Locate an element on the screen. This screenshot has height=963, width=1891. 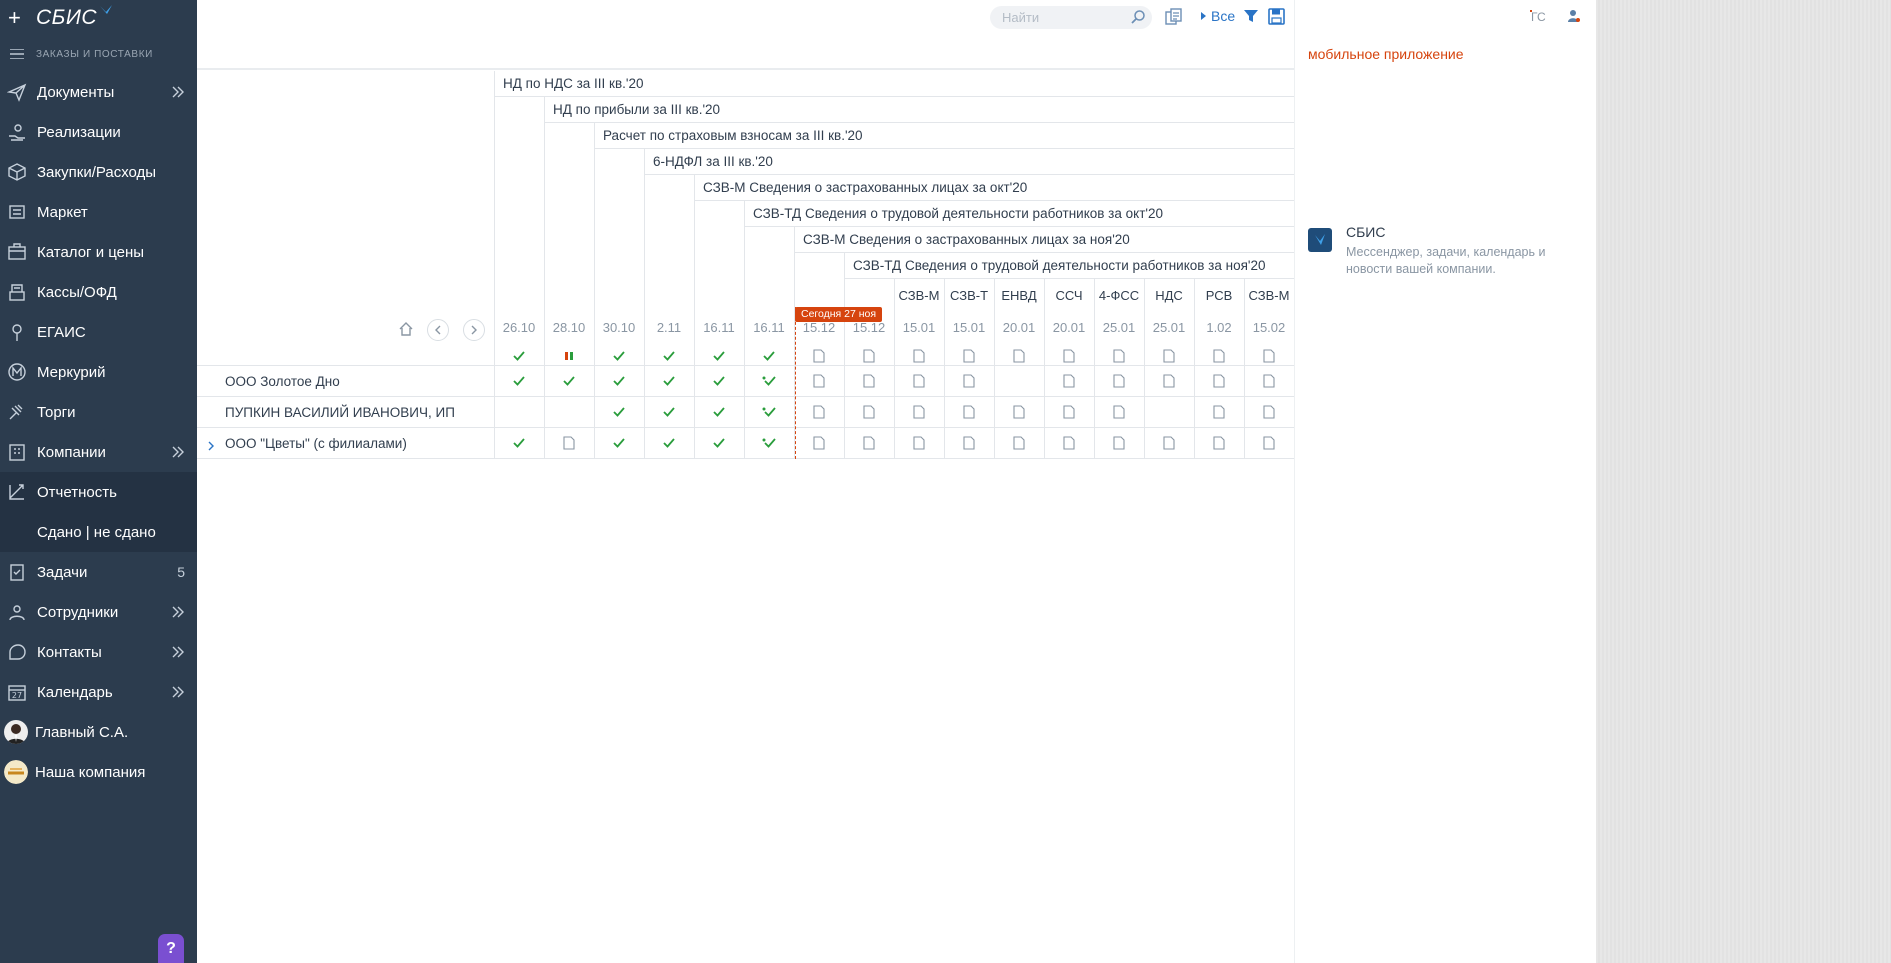
sidebar-item-4: Каталог и цены is located at coordinates (98, 252).